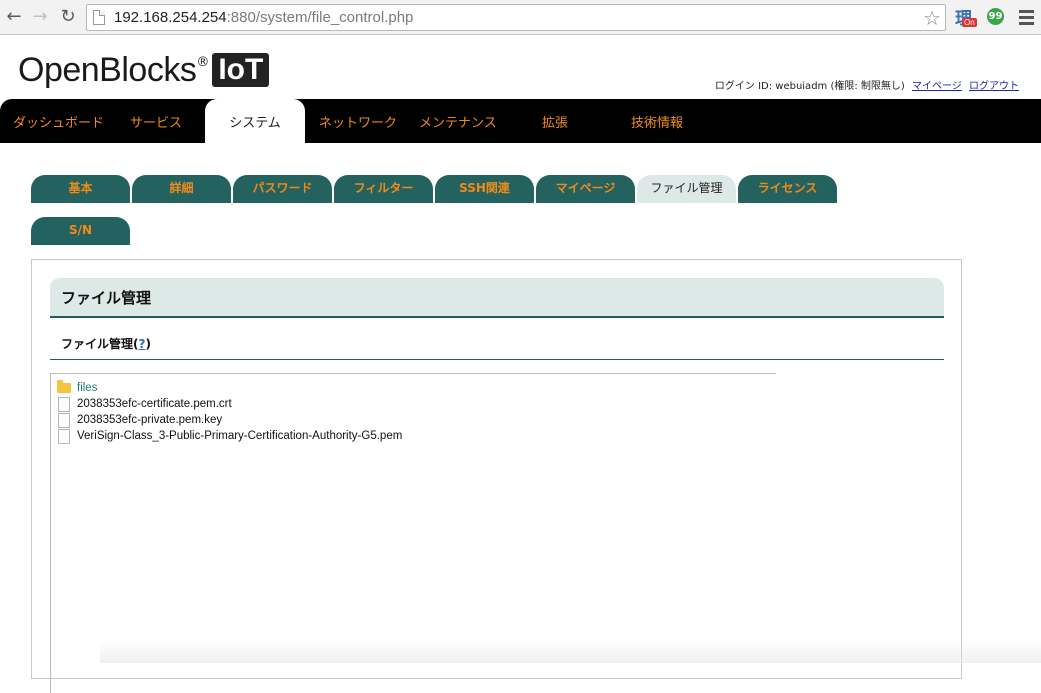  What do you see at coordinates (1026, 19) in the screenshot?
I see `browser-menu-icon` at bounding box center [1026, 19].